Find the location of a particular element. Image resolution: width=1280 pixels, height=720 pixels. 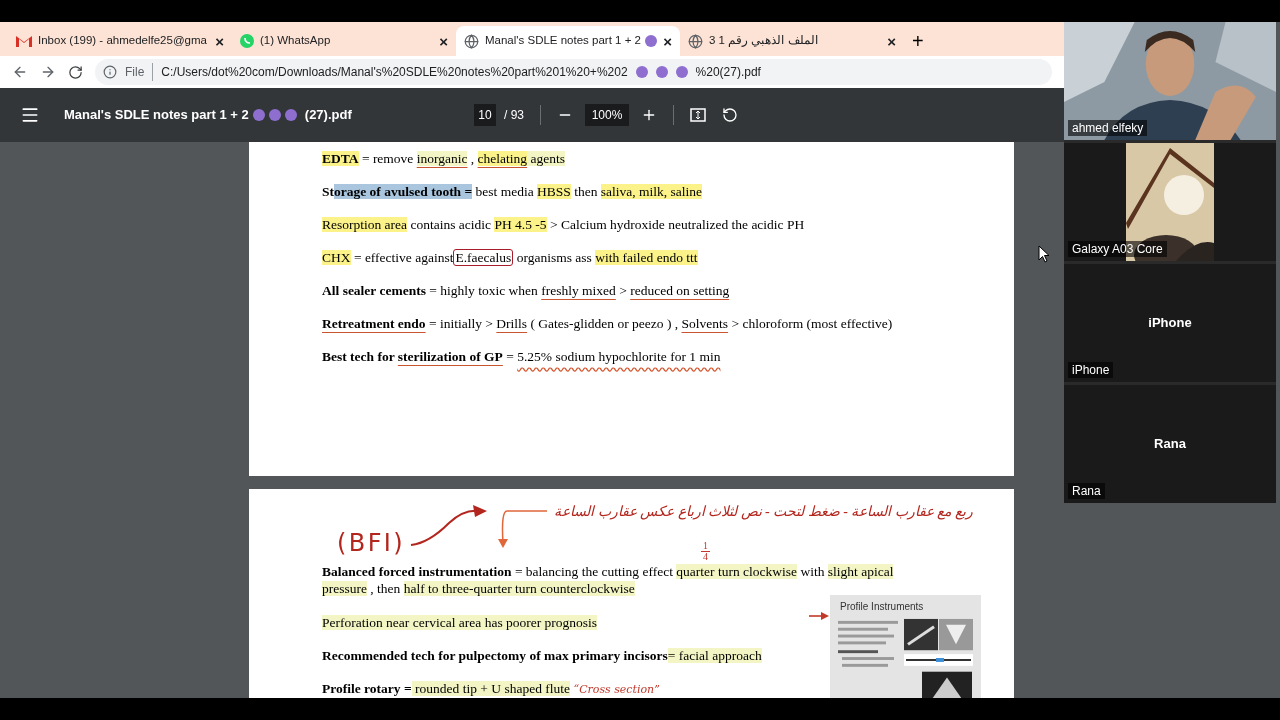

note-line: Storage of avulsed tooth = best media HBSS then saliva, milk, saline is located at coordinates (513, 191).